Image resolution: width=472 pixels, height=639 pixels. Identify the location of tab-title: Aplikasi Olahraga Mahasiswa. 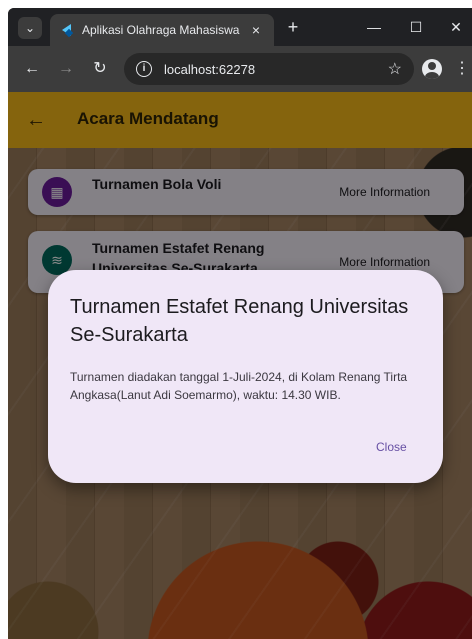
(161, 30).